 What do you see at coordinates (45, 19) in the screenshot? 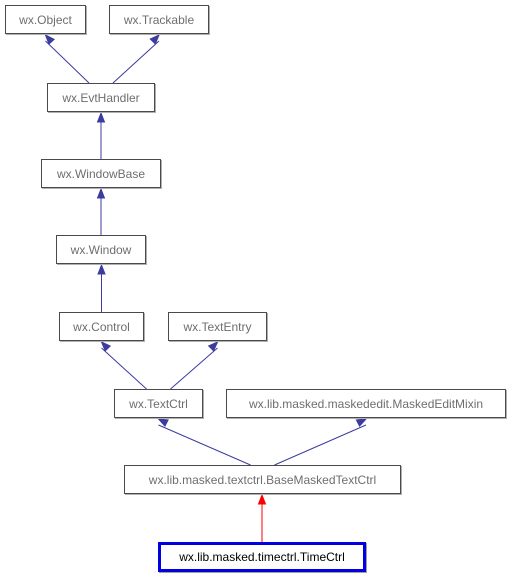
I see `node-wx-object: wx.Object` at bounding box center [45, 19].